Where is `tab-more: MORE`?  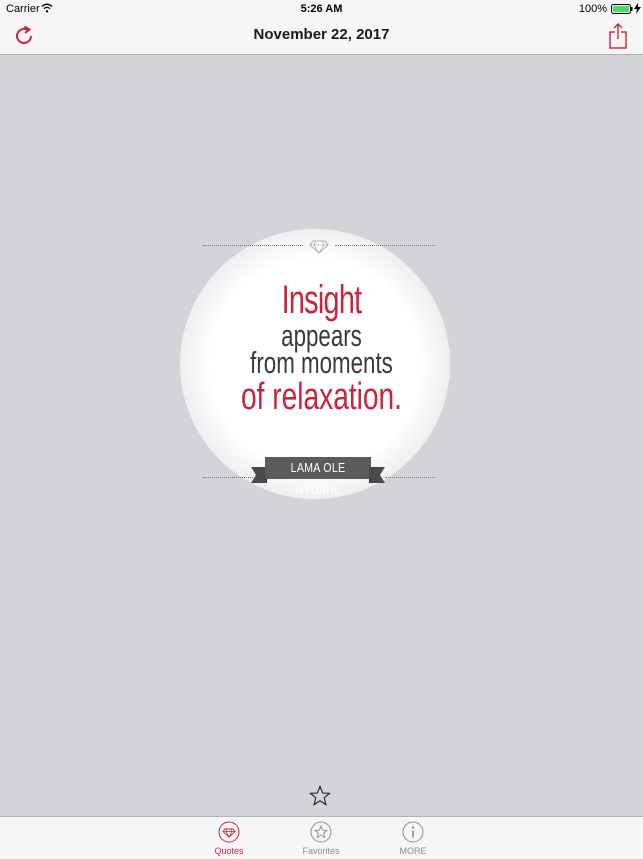
tab-more: MORE is located at coordinates (413, 838).